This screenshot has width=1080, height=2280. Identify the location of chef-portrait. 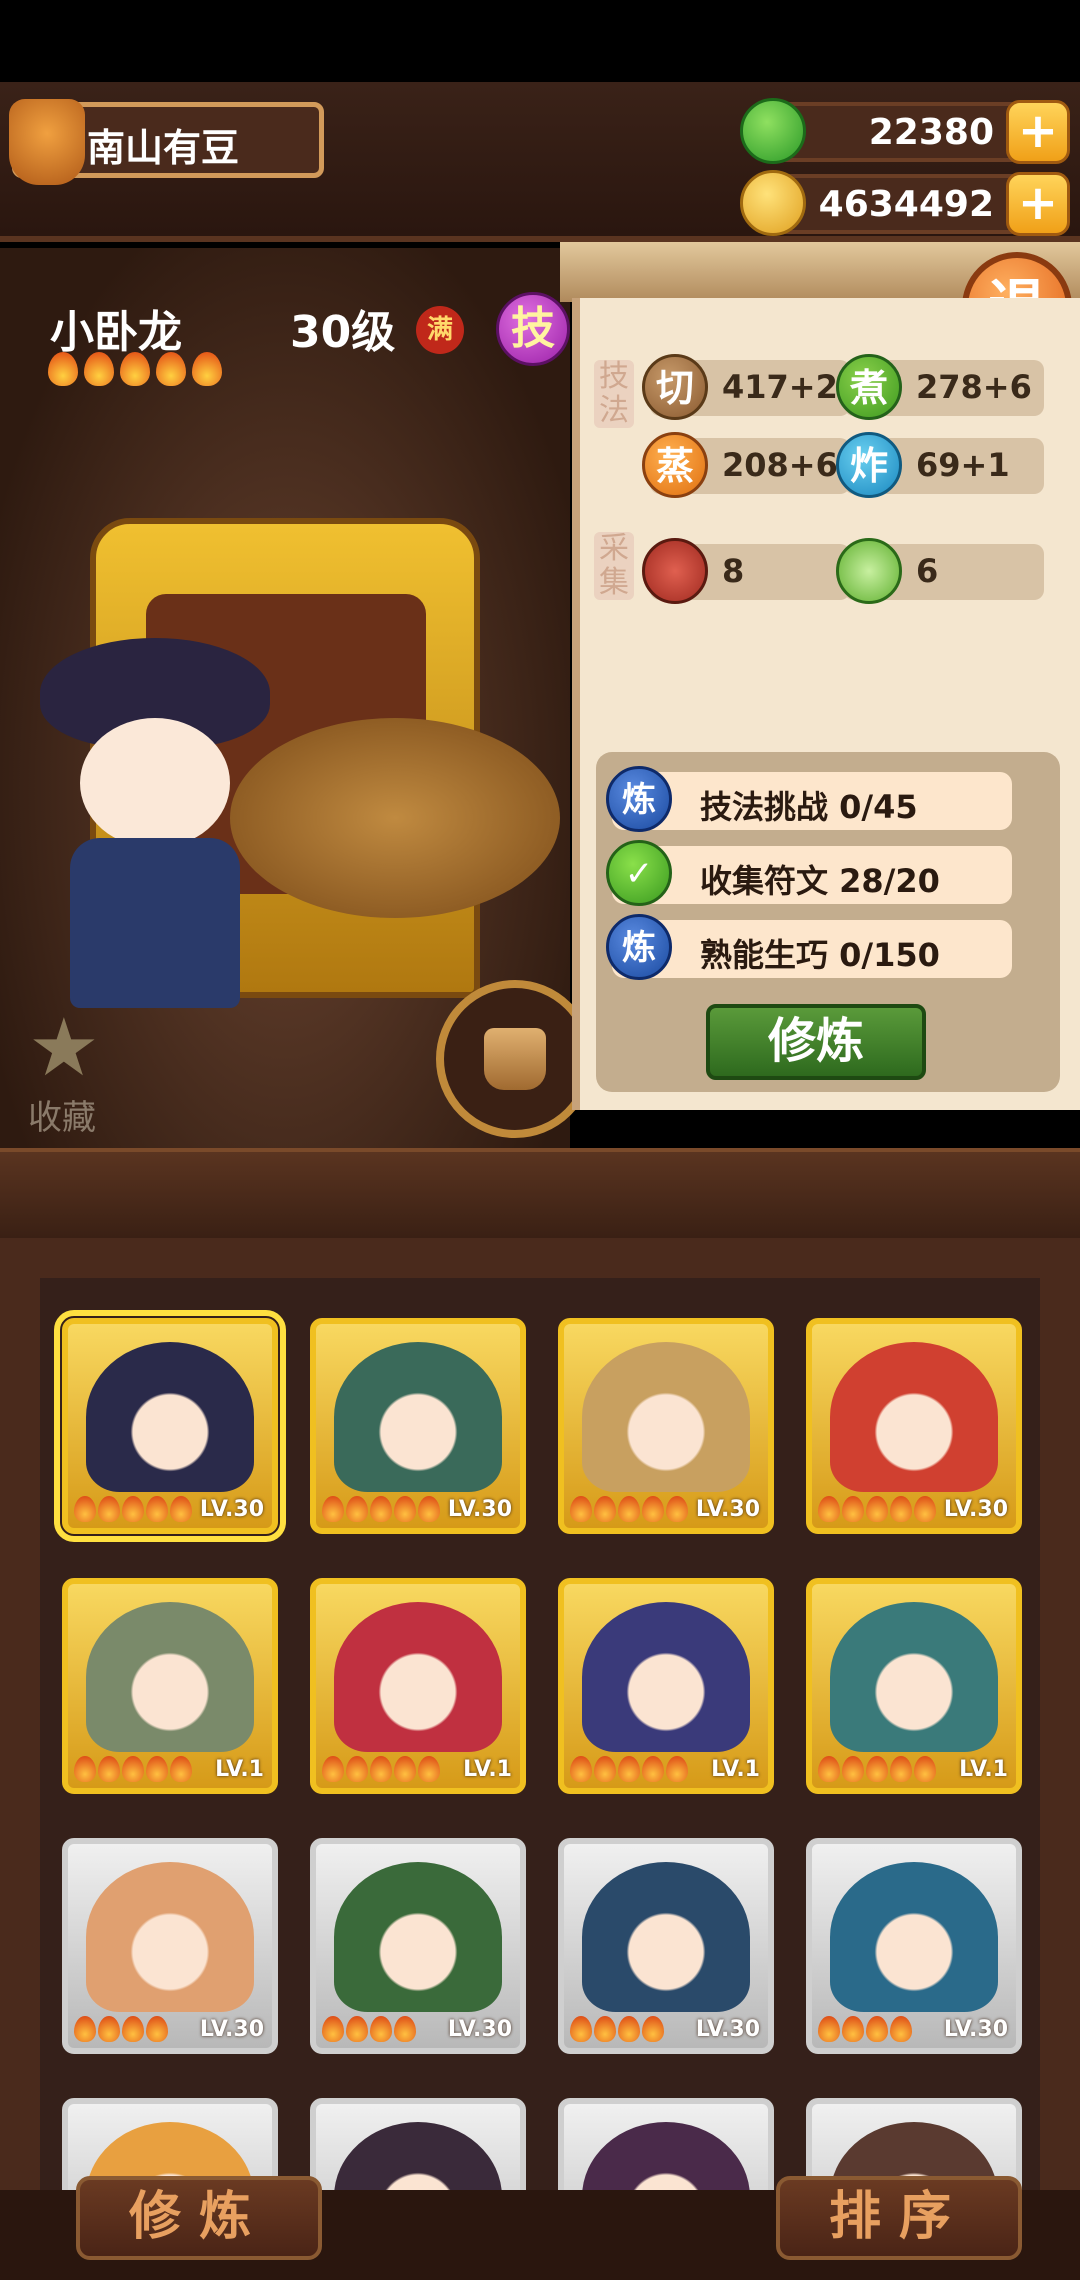
(155, 828).